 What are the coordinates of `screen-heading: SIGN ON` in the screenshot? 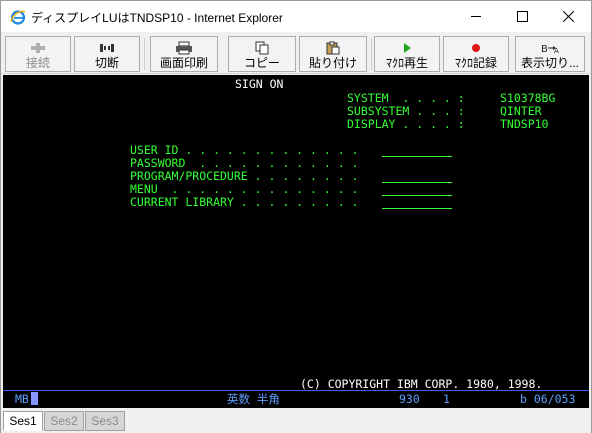 It's located at (259, 84).